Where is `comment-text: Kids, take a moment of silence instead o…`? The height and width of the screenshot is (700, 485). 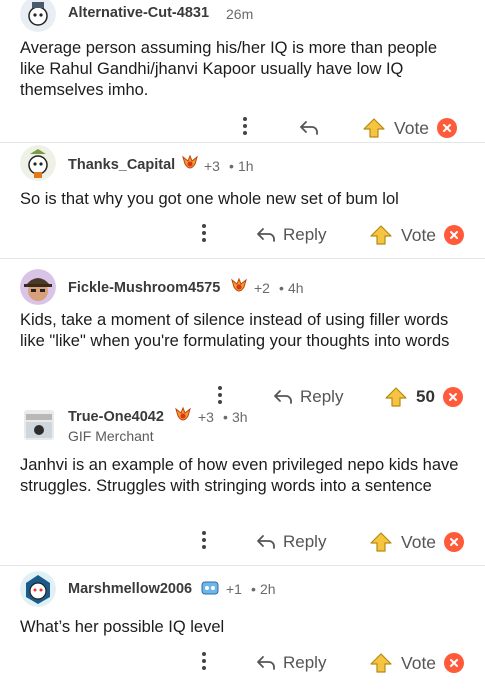
comment-text: Kids, take a moment of silence instead o… is located at coordinates (235, 330).